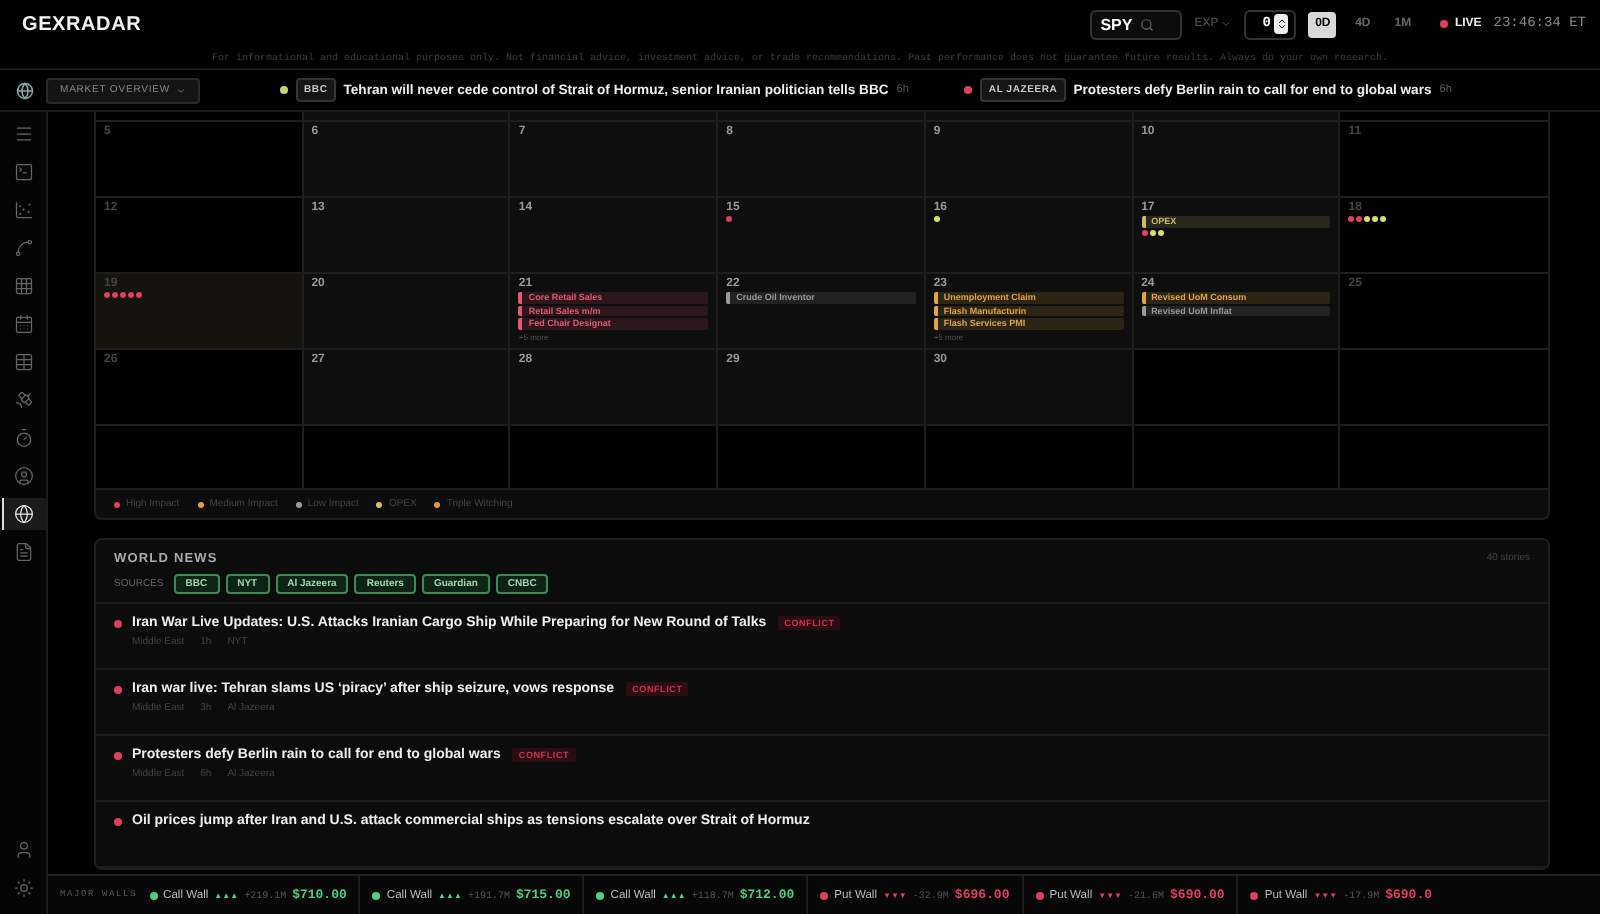 Image resolution: width=1600 pixels, height=914 pixels. Describe the element at coordinates (1136, 24) in the screenshot. I see `symbol-field: SPY` at that location.